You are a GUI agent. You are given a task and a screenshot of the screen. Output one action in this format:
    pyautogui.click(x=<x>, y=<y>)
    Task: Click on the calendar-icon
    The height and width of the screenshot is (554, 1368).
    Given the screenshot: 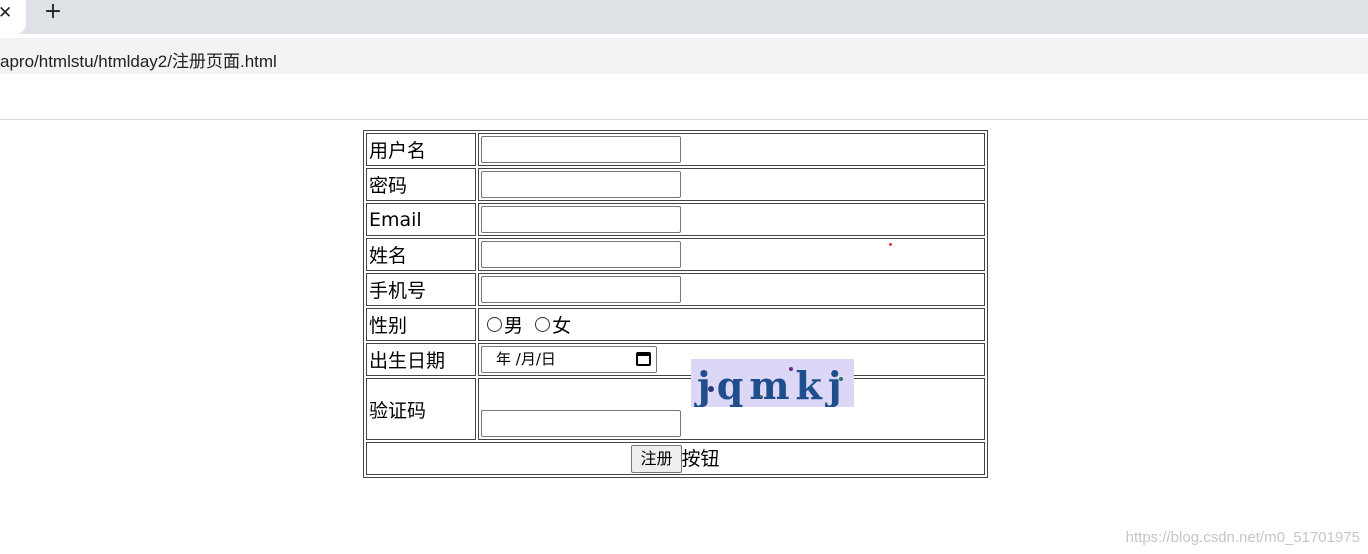 What is the action you would take?
    pyautogui.click(x=643, y=359)
    